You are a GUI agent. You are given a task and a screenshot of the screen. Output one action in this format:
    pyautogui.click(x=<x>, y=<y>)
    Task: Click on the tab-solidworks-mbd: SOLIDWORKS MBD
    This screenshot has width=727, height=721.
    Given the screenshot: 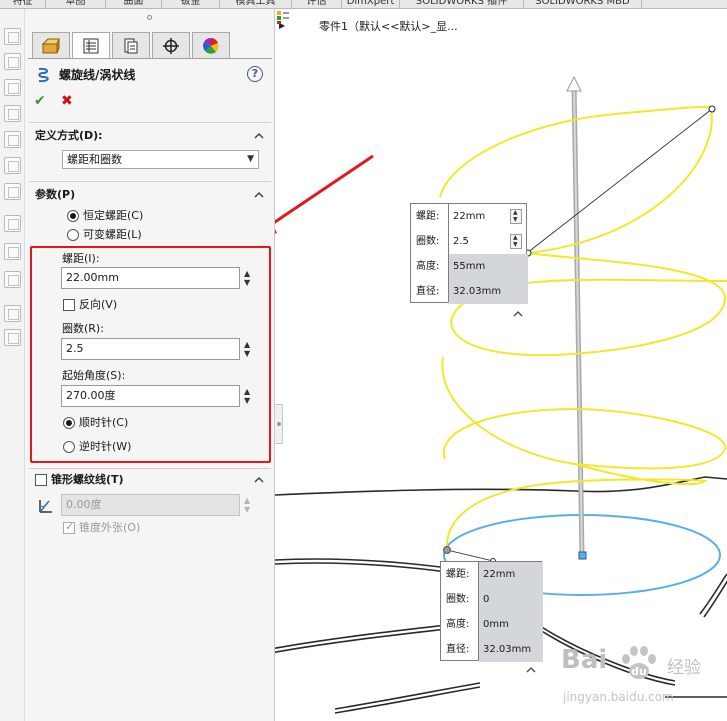 What is the action you would take?
    pyautogui.click(x=583, y=4)
    